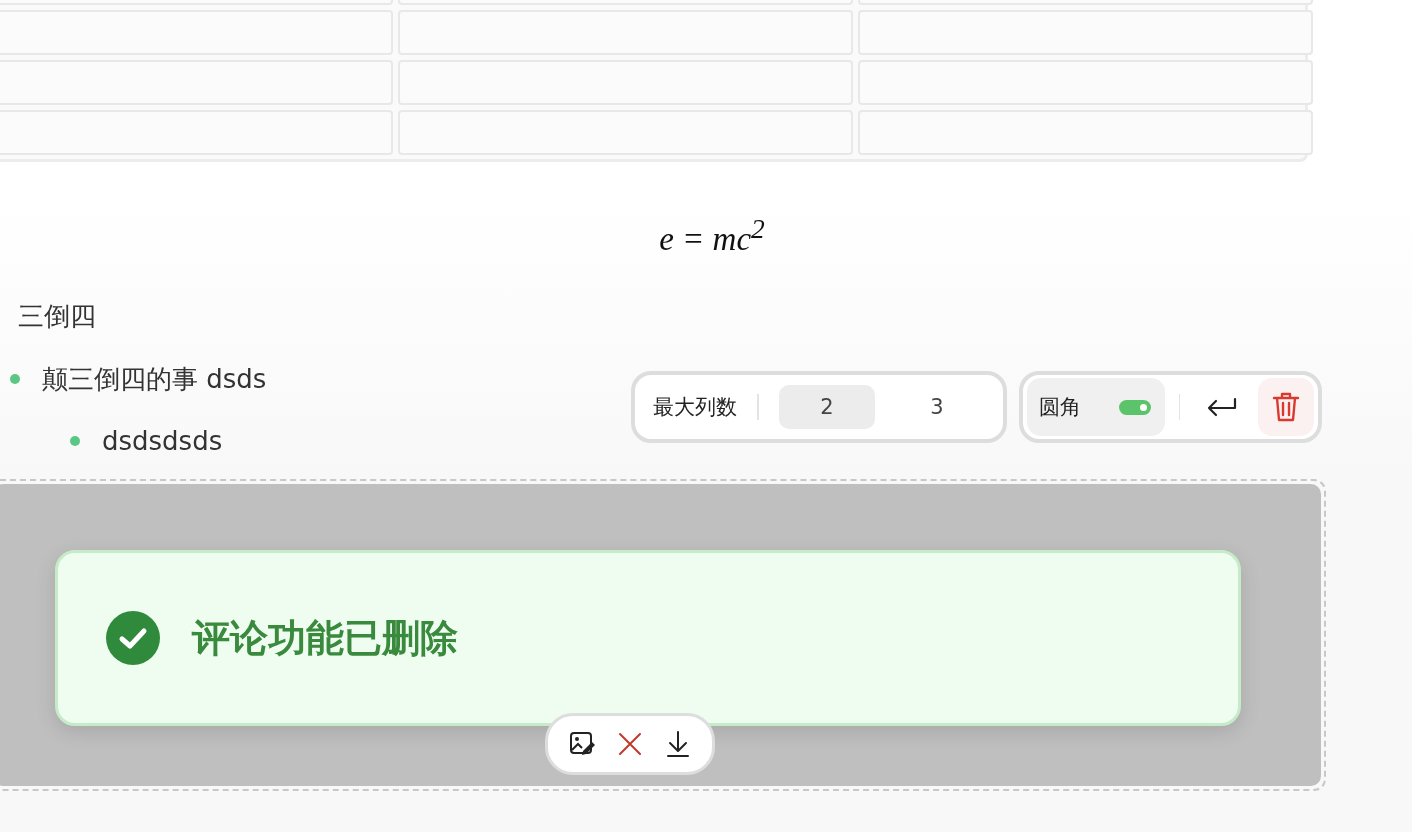  I want to click on toast-message: 评论功能已删除, so click(325, 638).